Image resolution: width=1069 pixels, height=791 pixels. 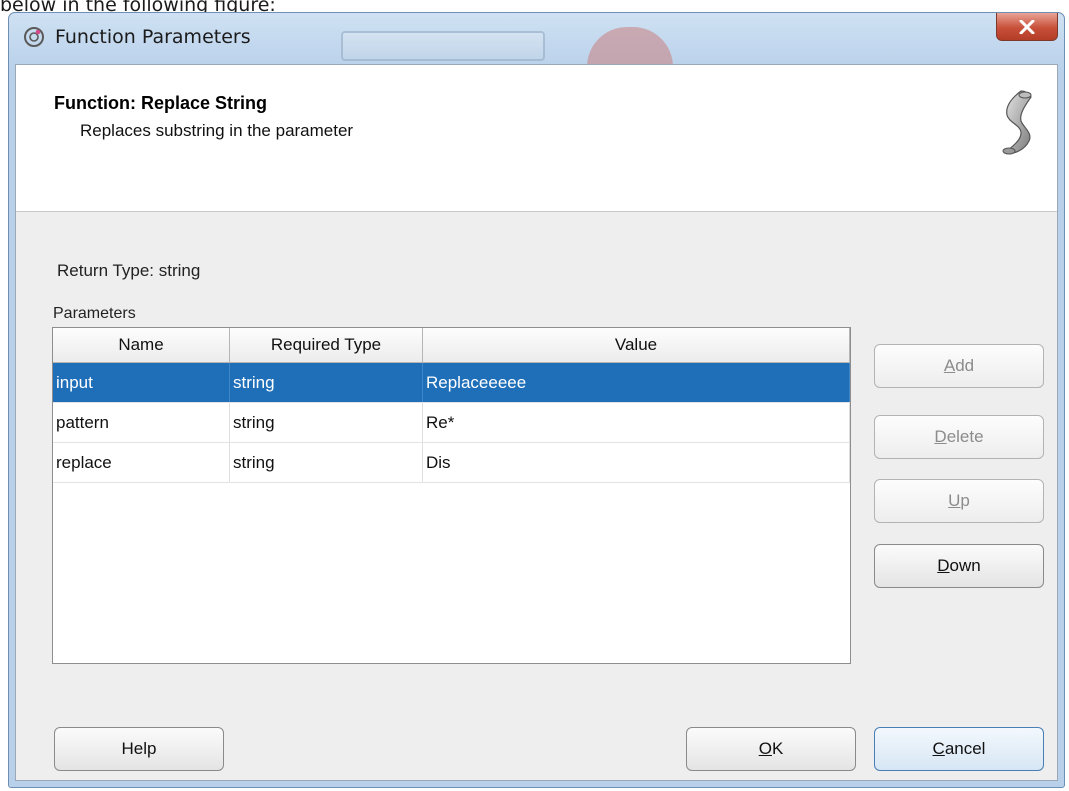 I want to click on function-title: Function: Replace String, so click(x=161, y=103).